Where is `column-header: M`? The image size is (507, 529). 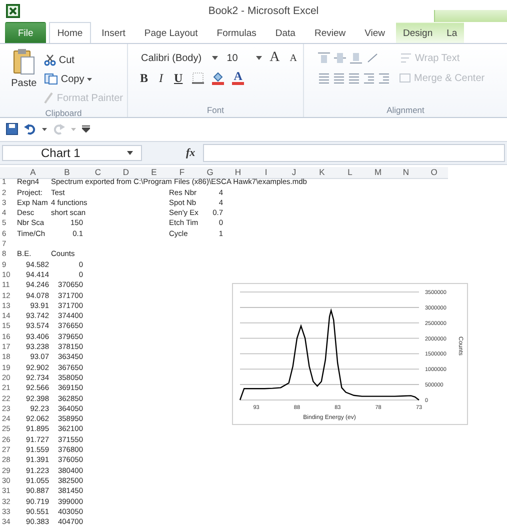
column-header: M is located at coordinates (378, 173).